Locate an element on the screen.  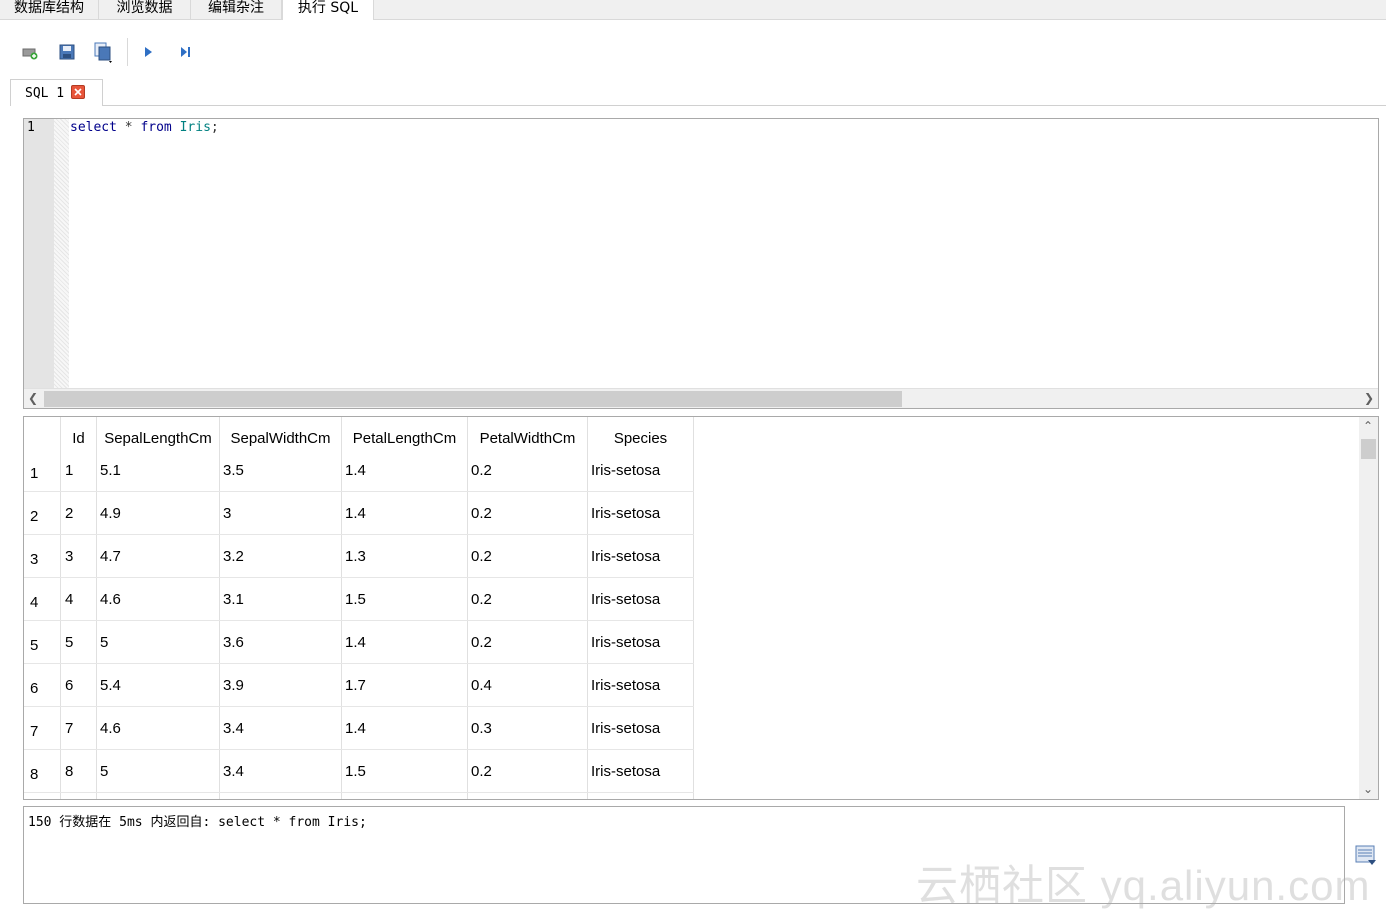
row-number: 3 is located at coordinates (42, 556).